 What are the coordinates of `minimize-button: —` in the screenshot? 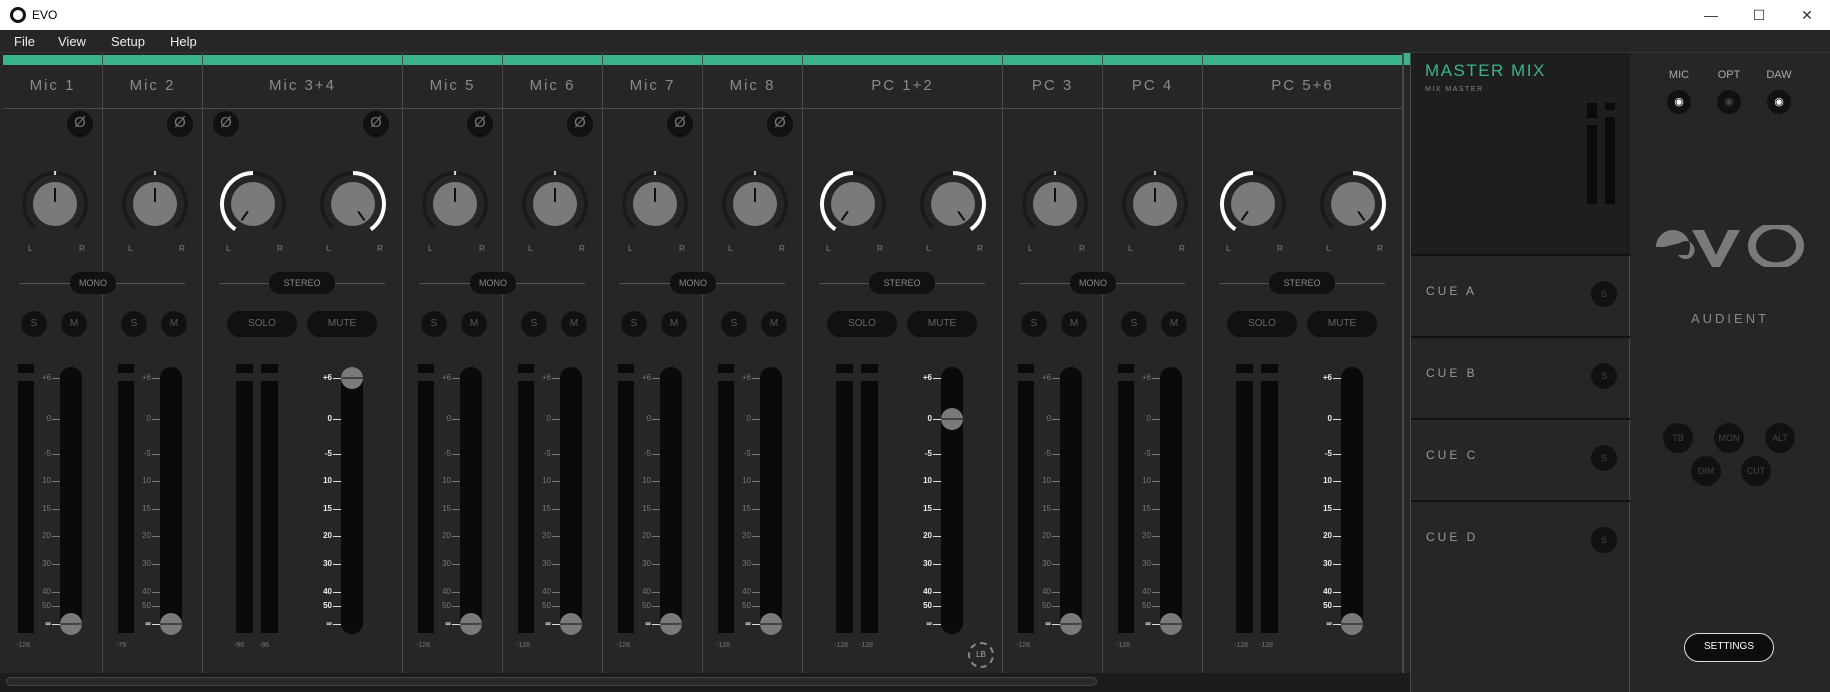 It's located at (1711, 15).